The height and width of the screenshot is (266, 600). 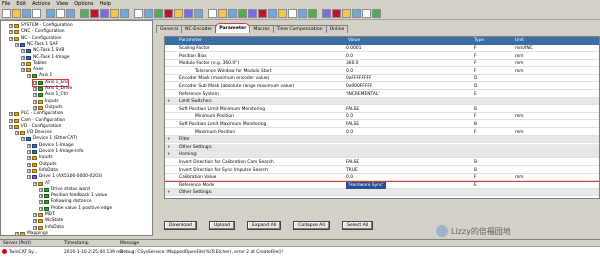 What do you see at coordinates (75, 209) in the screenshot?
I see `tree-item: + Probe value 1 positive edge` at bounding box center [75, 209].